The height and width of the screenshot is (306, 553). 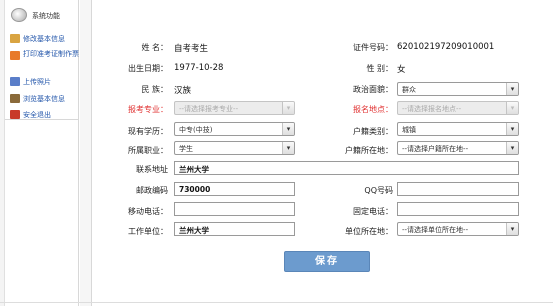 I want to click on education-label: 现有学历：, so click(x=148, y=131).